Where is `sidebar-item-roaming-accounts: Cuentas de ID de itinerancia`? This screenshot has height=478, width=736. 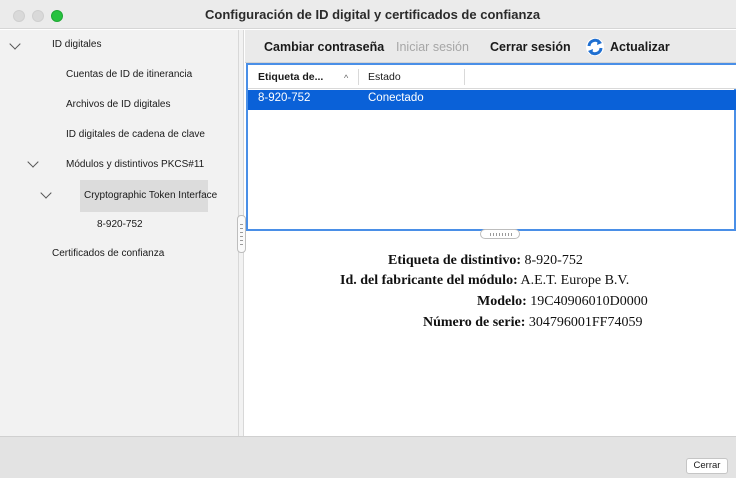
sidebar-item-roaming-accounts: Cuentas de ID de itinerancia is located at coordinates (129, 75).